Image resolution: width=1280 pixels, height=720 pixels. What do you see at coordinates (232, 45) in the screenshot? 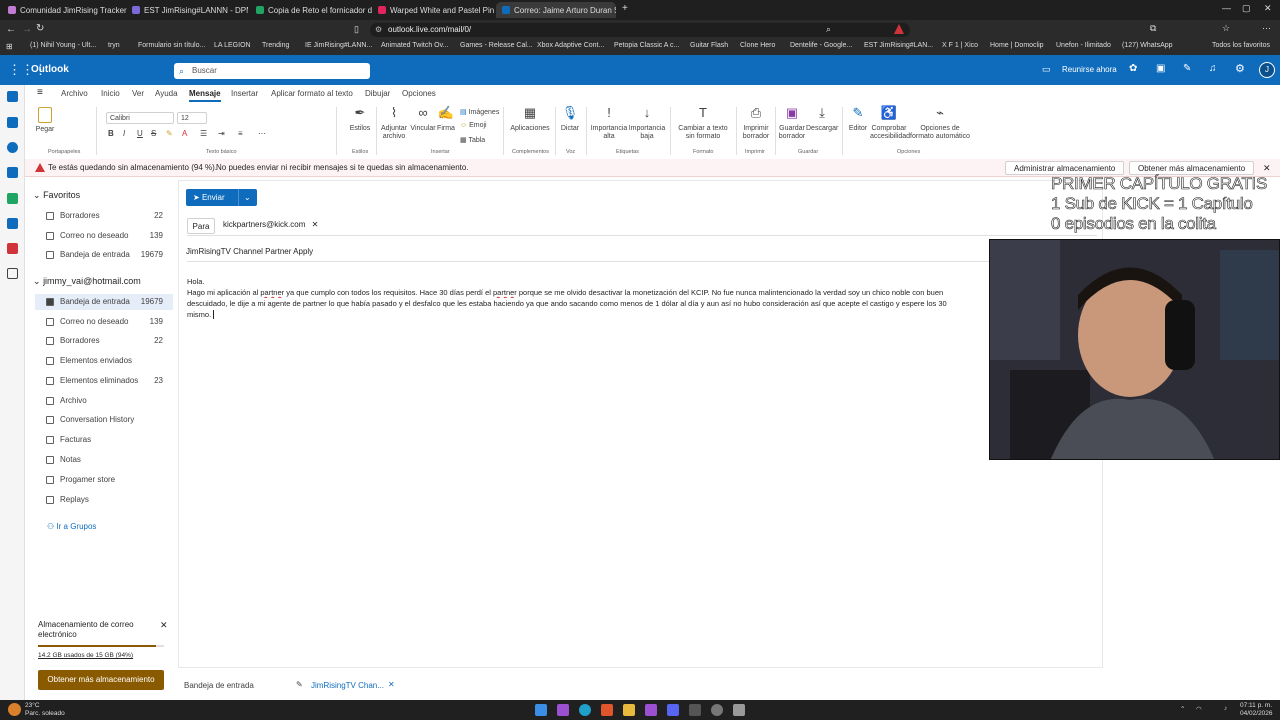
I see `bookmark: LA LEGION` at bounding box center [232, 45].